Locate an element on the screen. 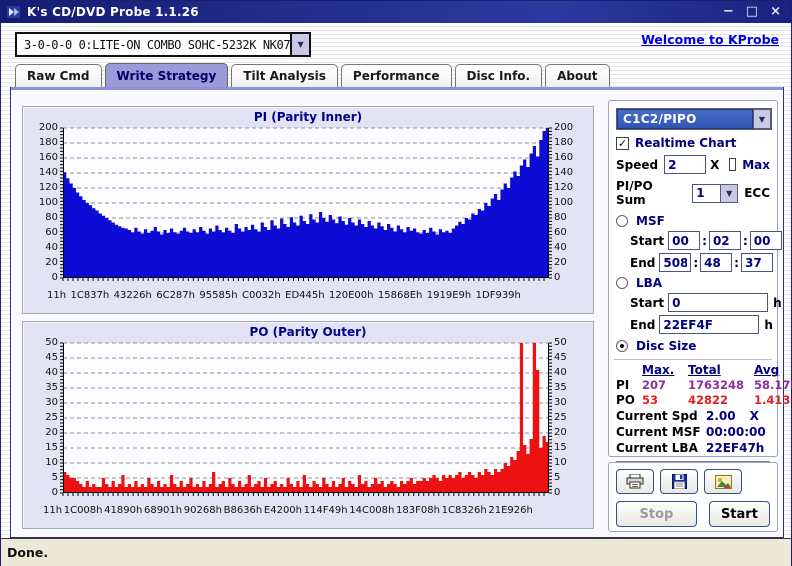  mode-select: C1C2/PIPO ▼ is located at coordinates (694, 119).